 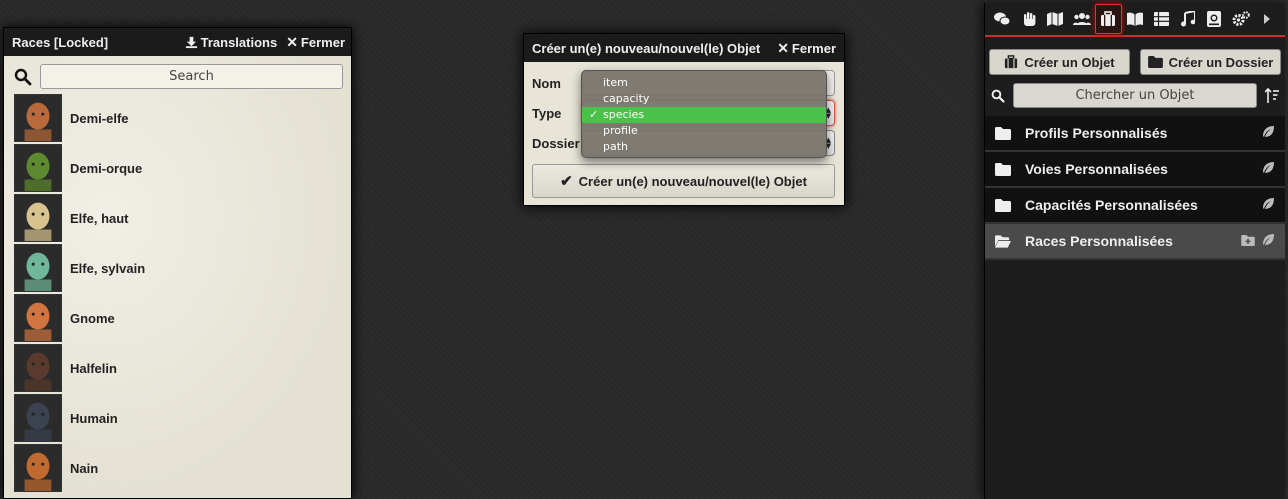 I want to click on table-icon, so click(x=1161, y=19).